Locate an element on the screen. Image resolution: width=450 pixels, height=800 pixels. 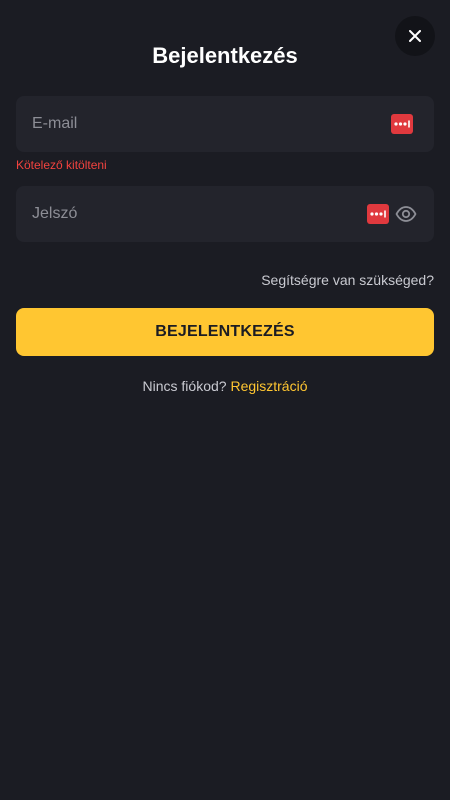
register-prompt: Nincs fiókod? Regisztráció is located at coordinates (225, 386).